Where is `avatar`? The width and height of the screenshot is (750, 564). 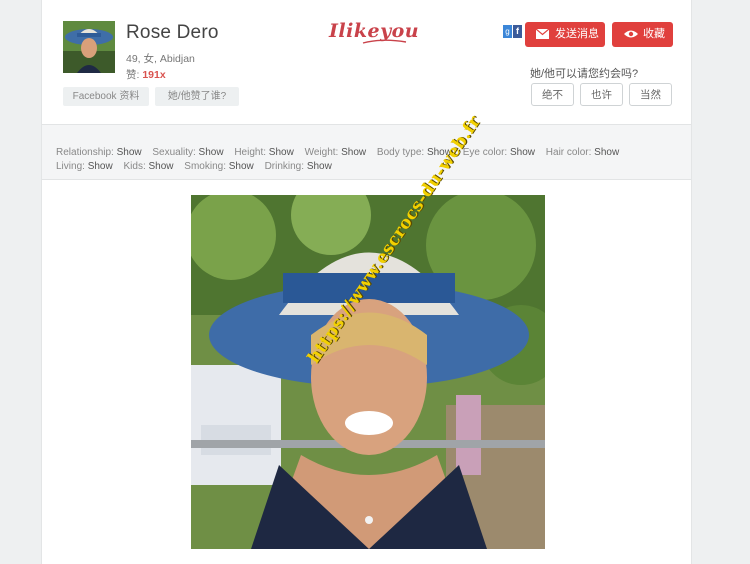 avatar is located at coordinates (89, 47).